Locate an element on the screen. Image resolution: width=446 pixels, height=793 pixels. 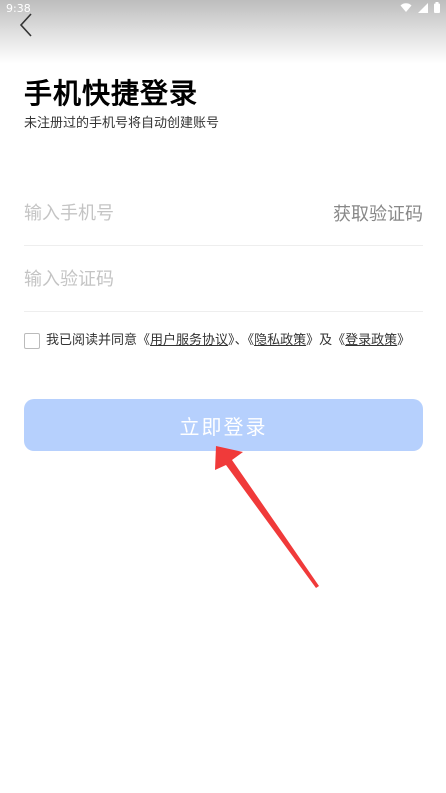
page-subtitle: 未注册过的手机号将自动创建账号 is located at coordinates (122, 123).